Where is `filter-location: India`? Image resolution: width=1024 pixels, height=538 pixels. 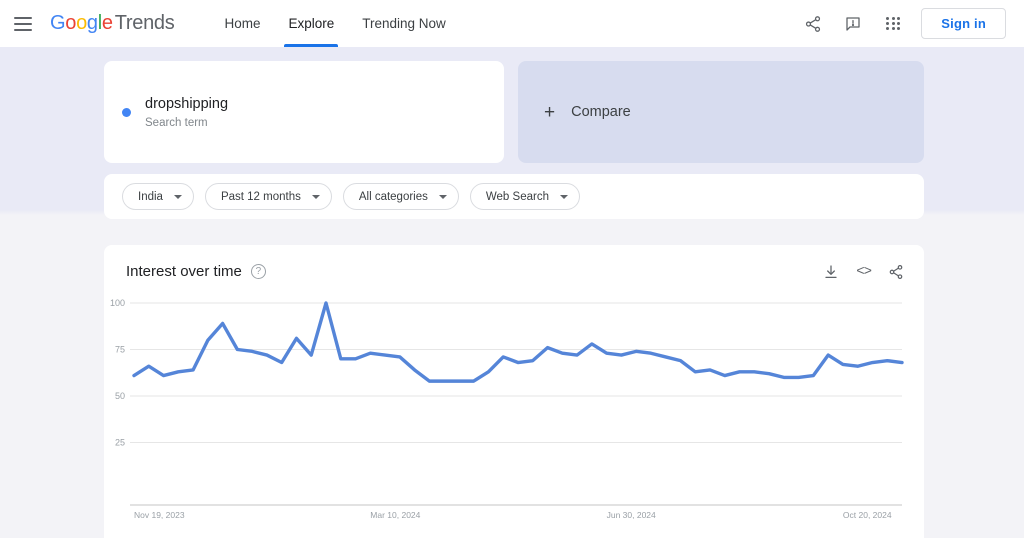 filter-location: India is located at coordinates (158, 196).